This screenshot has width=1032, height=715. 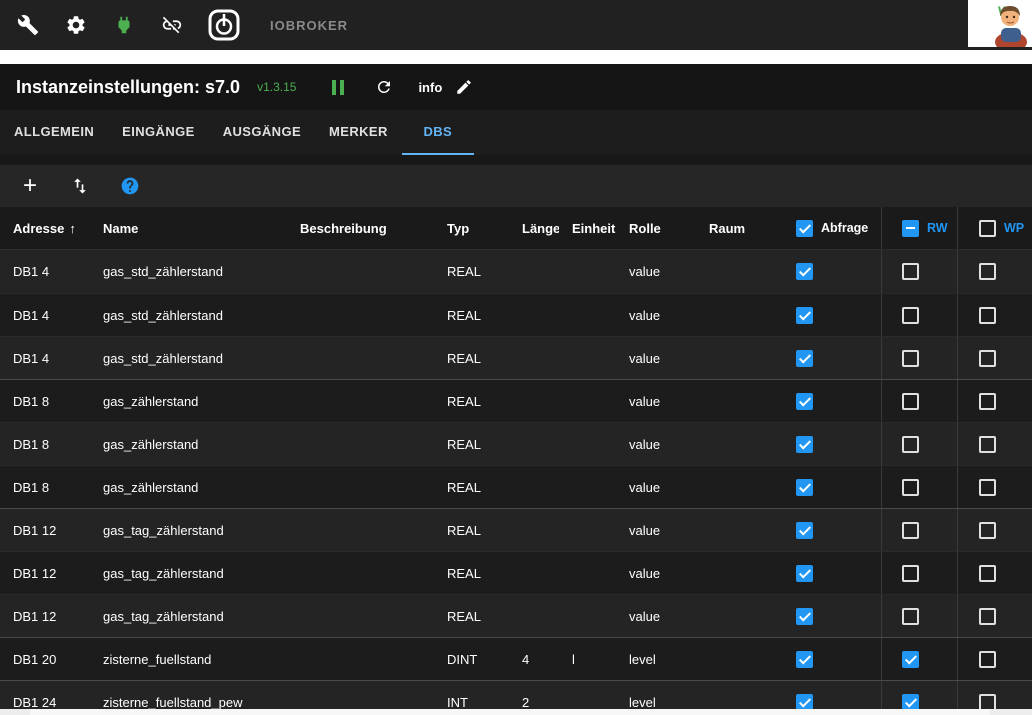 What do you see at coordinates (910, 228) in the screenshot?
I see `header-rw-checkbox` at bounding box center [910, 228].